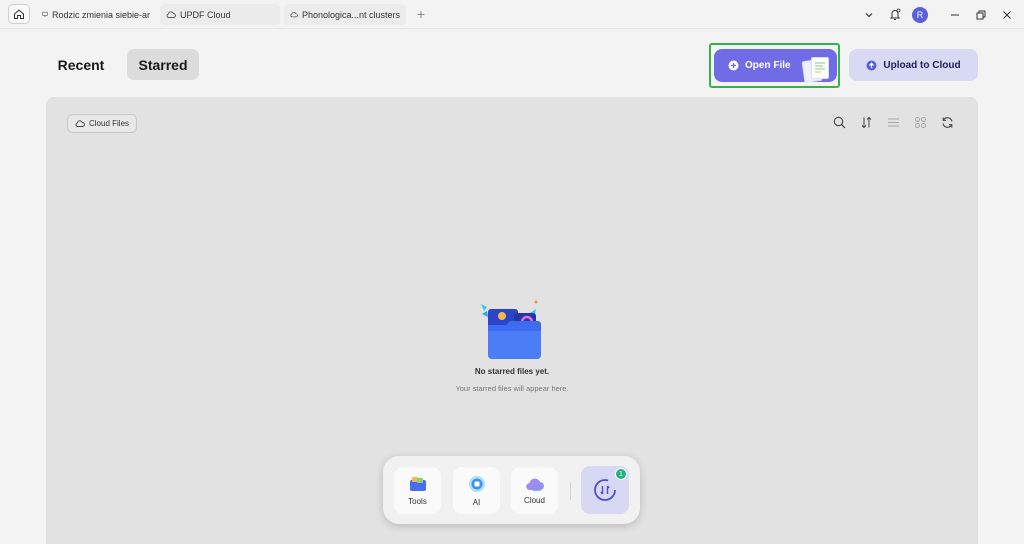 The width and height of the screenshot is (1024, 544). I want to click on sort-icon, so click(866, 122).